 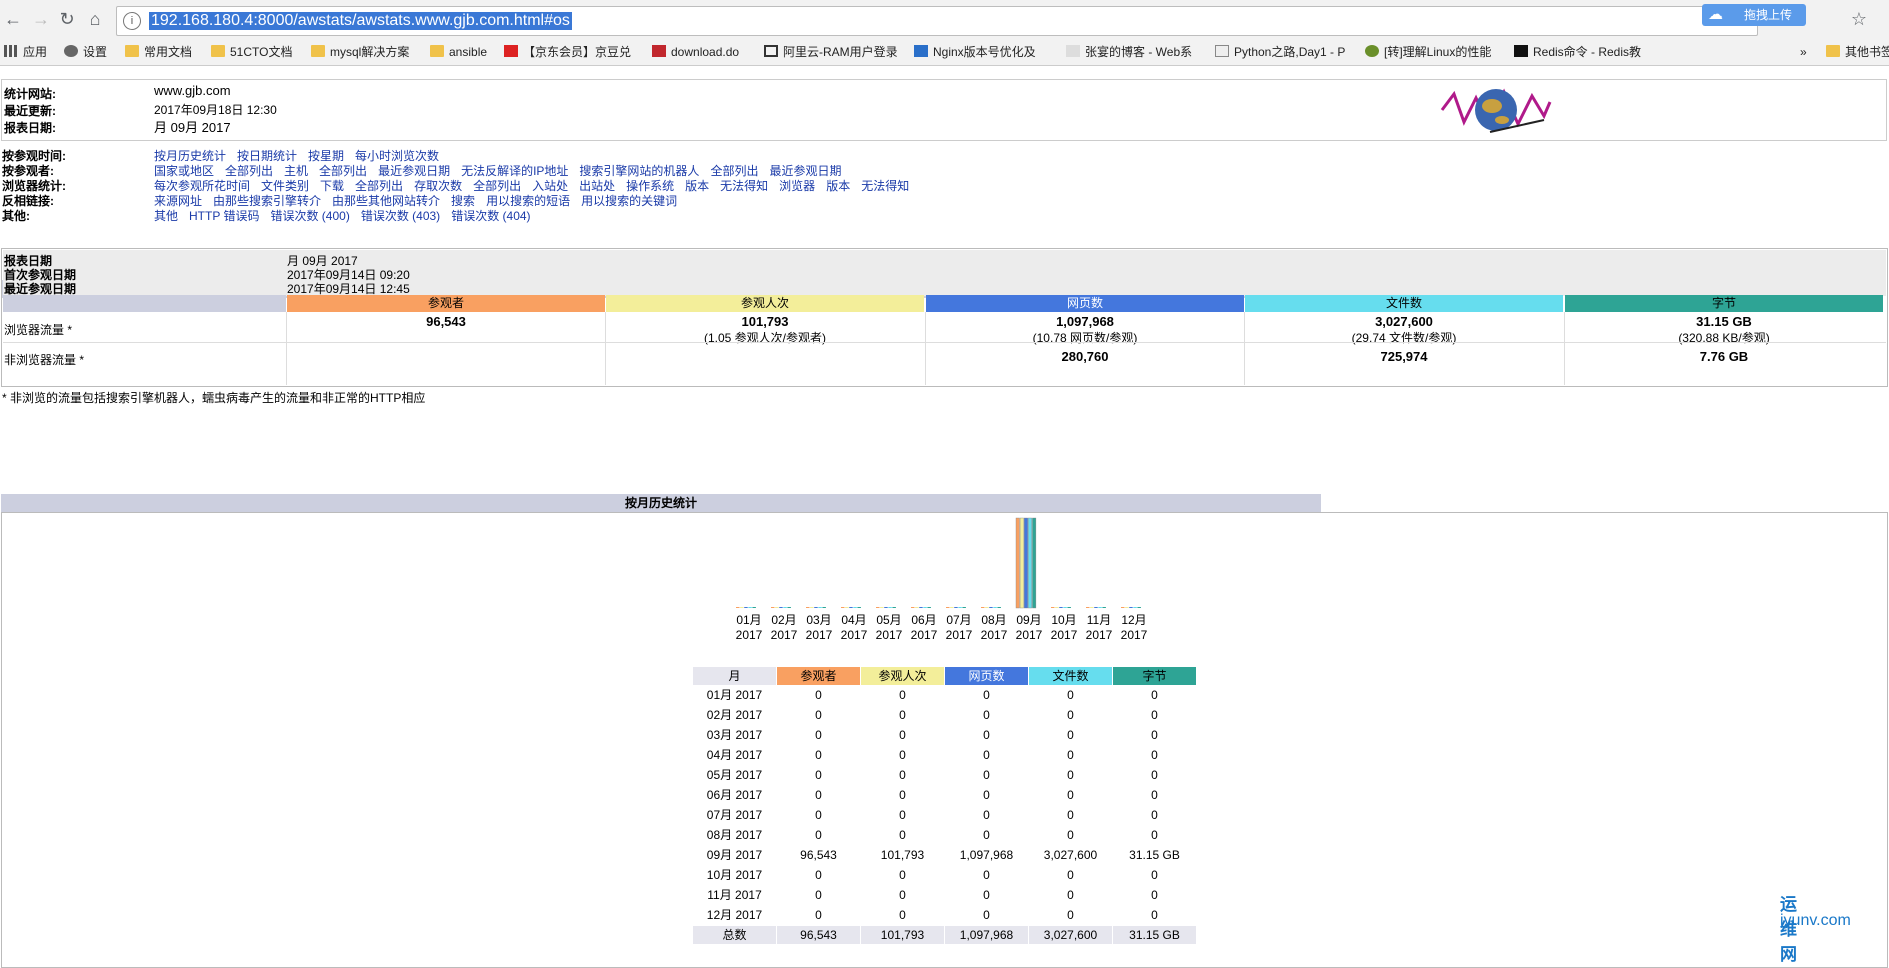 I want to click on bookmark-docs: 常用文档, so click(x=158, y=52).